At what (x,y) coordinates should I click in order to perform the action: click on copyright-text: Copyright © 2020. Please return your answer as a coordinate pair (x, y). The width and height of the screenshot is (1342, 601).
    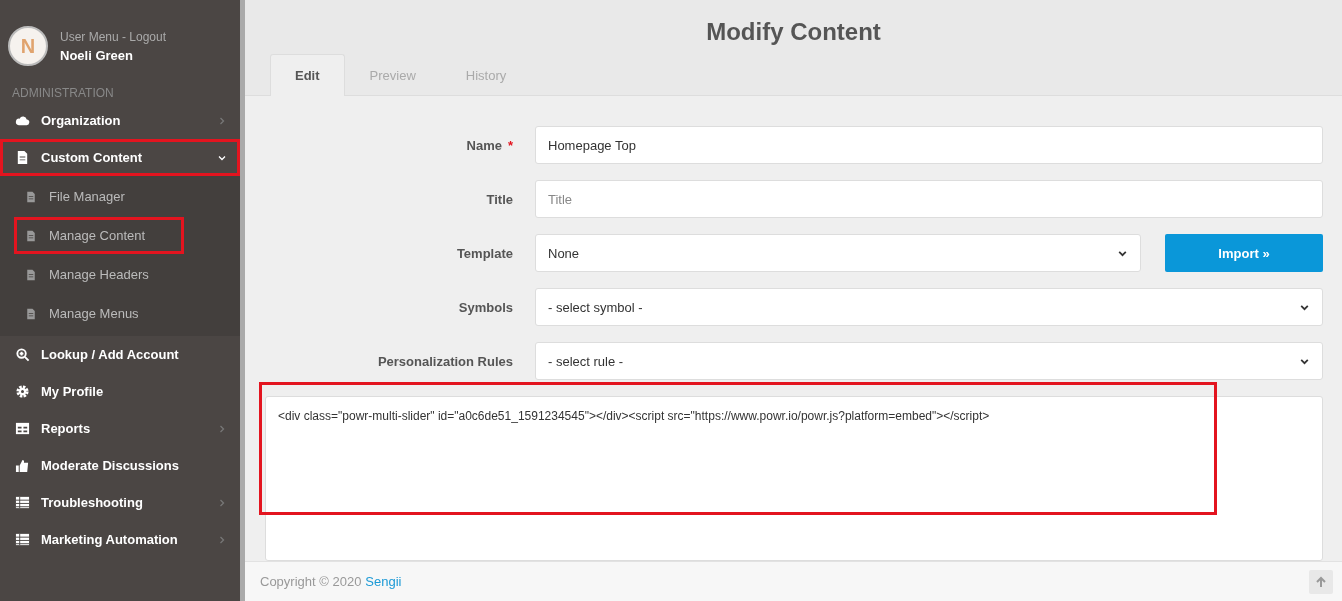
    Looking at the image, I should click on (311, 581).